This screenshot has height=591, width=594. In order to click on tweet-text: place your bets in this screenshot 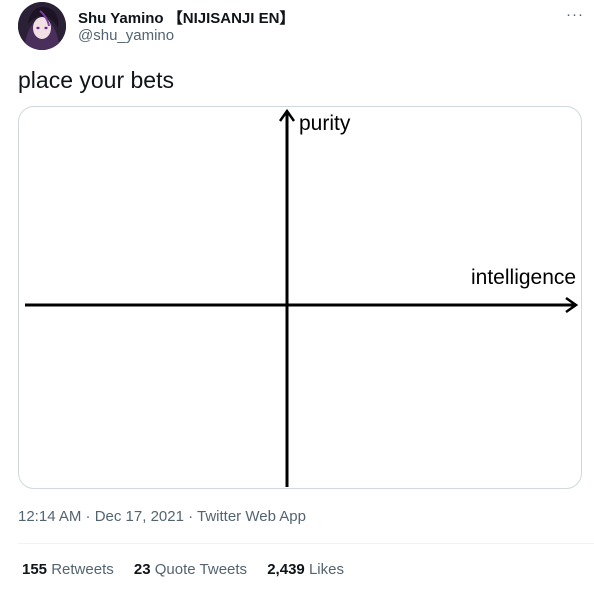, I will do `click(96, 80)`.